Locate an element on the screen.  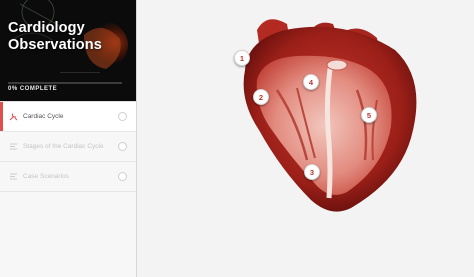
lesson-item-case-scenarios: Case Scenarios is located at coordinates (68, 177).